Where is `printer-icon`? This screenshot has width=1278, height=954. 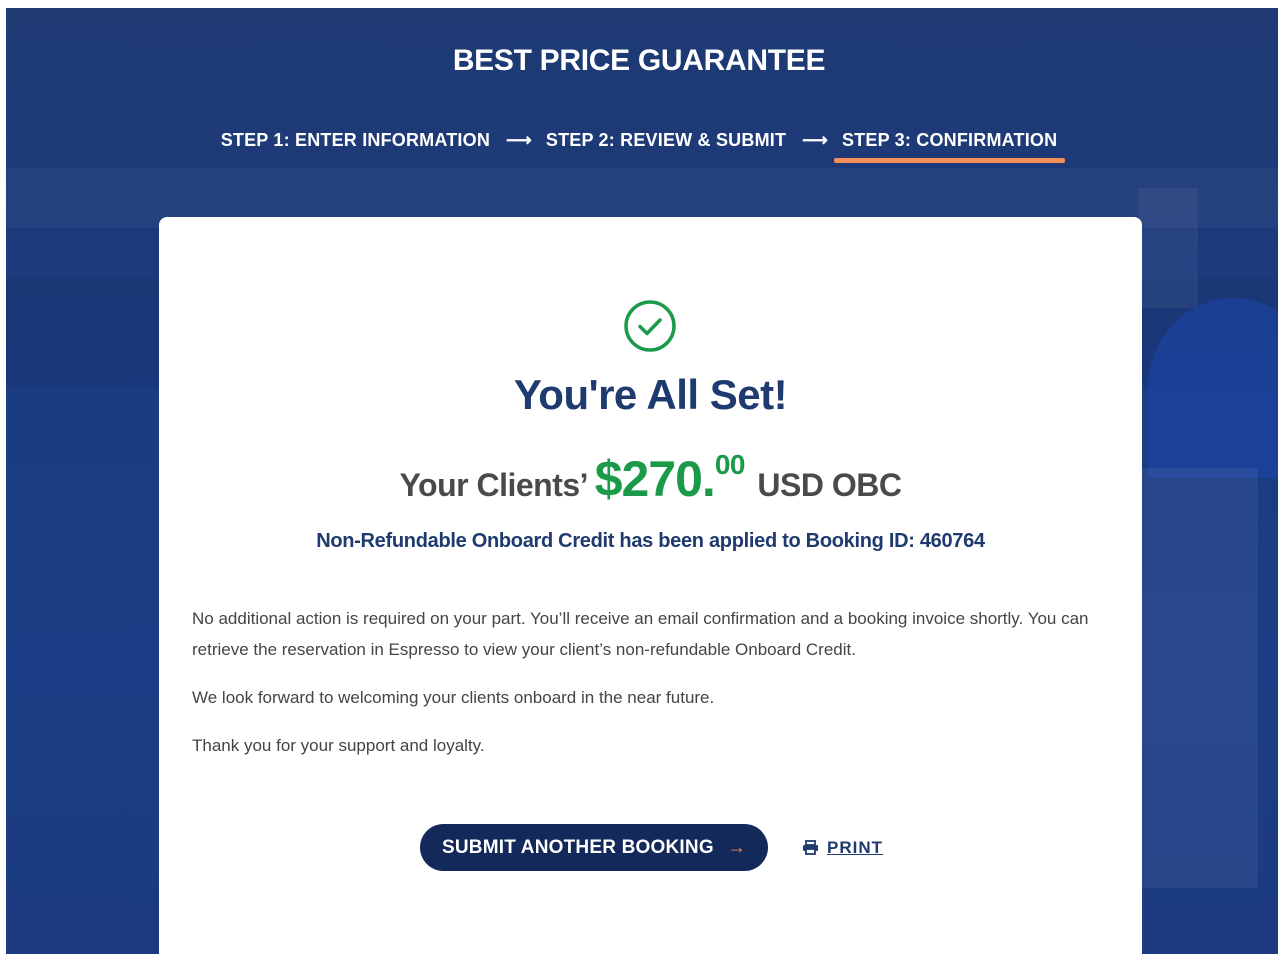
printer-icon is located at coordinates (811, 847).